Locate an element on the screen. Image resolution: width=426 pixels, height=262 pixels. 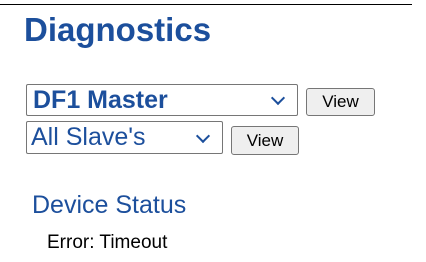
slave-select-value: All Slave's is located at coordinates (88, 137).